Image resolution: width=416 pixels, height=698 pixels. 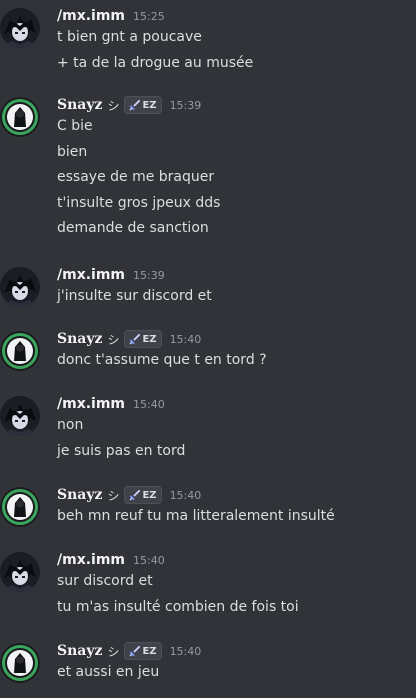 What do you see at coordinates (149, 16) in the screenshot?
I see `message-timestamp: 15:25` at bounding box center [149, 16].